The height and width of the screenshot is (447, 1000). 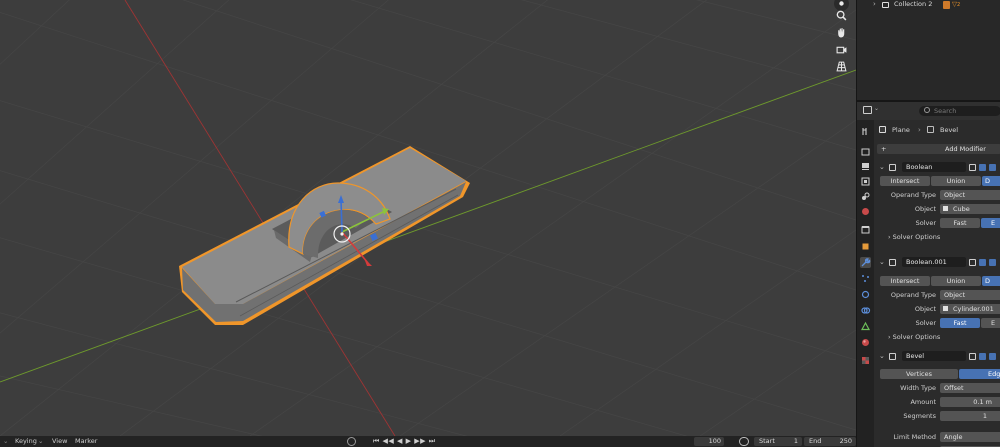 What do you see at coordinates (885, 5) in the screenshot?
I see `collection-icon` at bounding box center [885, 5].